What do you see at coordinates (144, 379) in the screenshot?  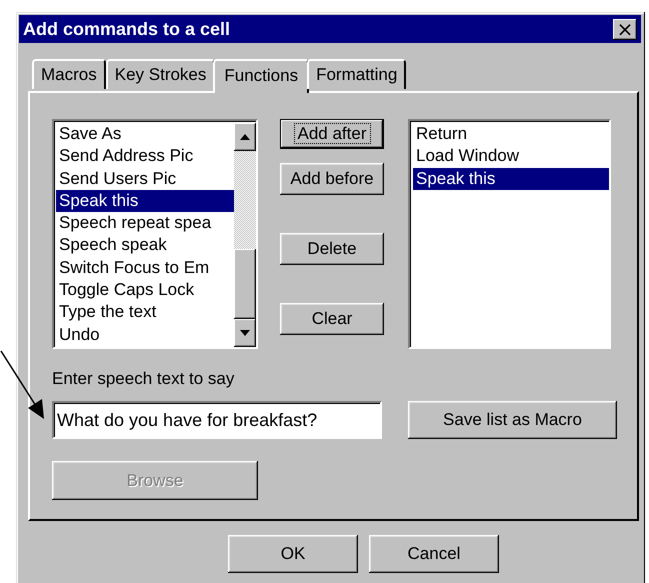 I see `speech-label: Enter speech text to say` at bounding box center [144, 379].